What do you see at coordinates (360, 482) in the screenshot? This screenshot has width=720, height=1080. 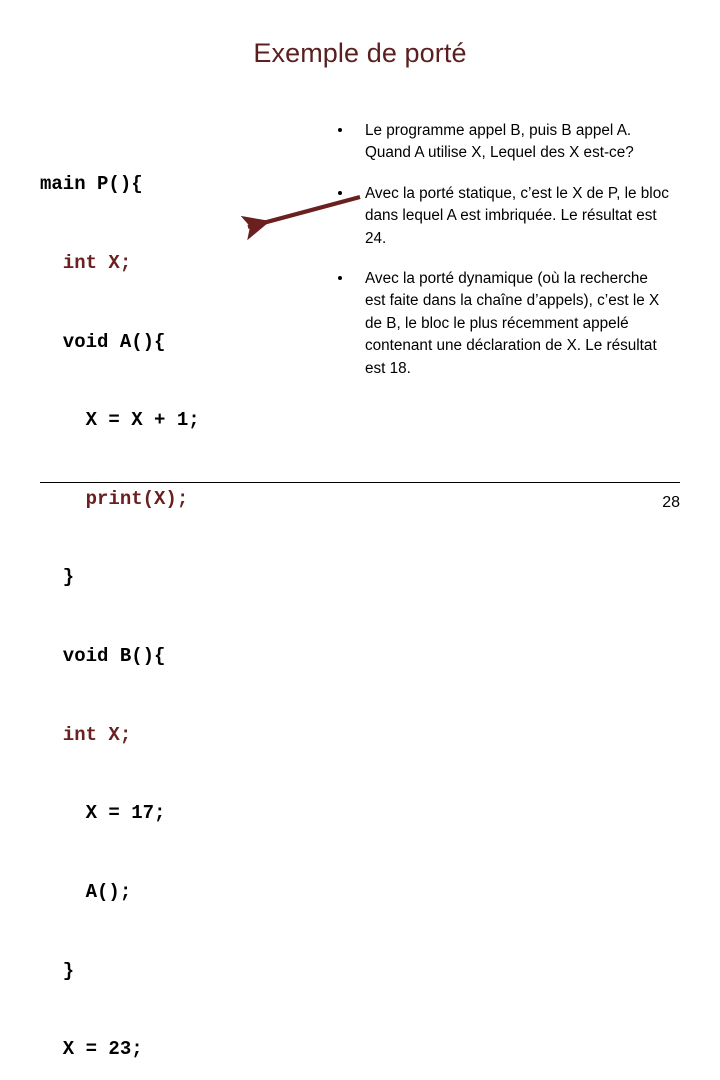 I see `footer-divider` at bounding box center [360, 482].